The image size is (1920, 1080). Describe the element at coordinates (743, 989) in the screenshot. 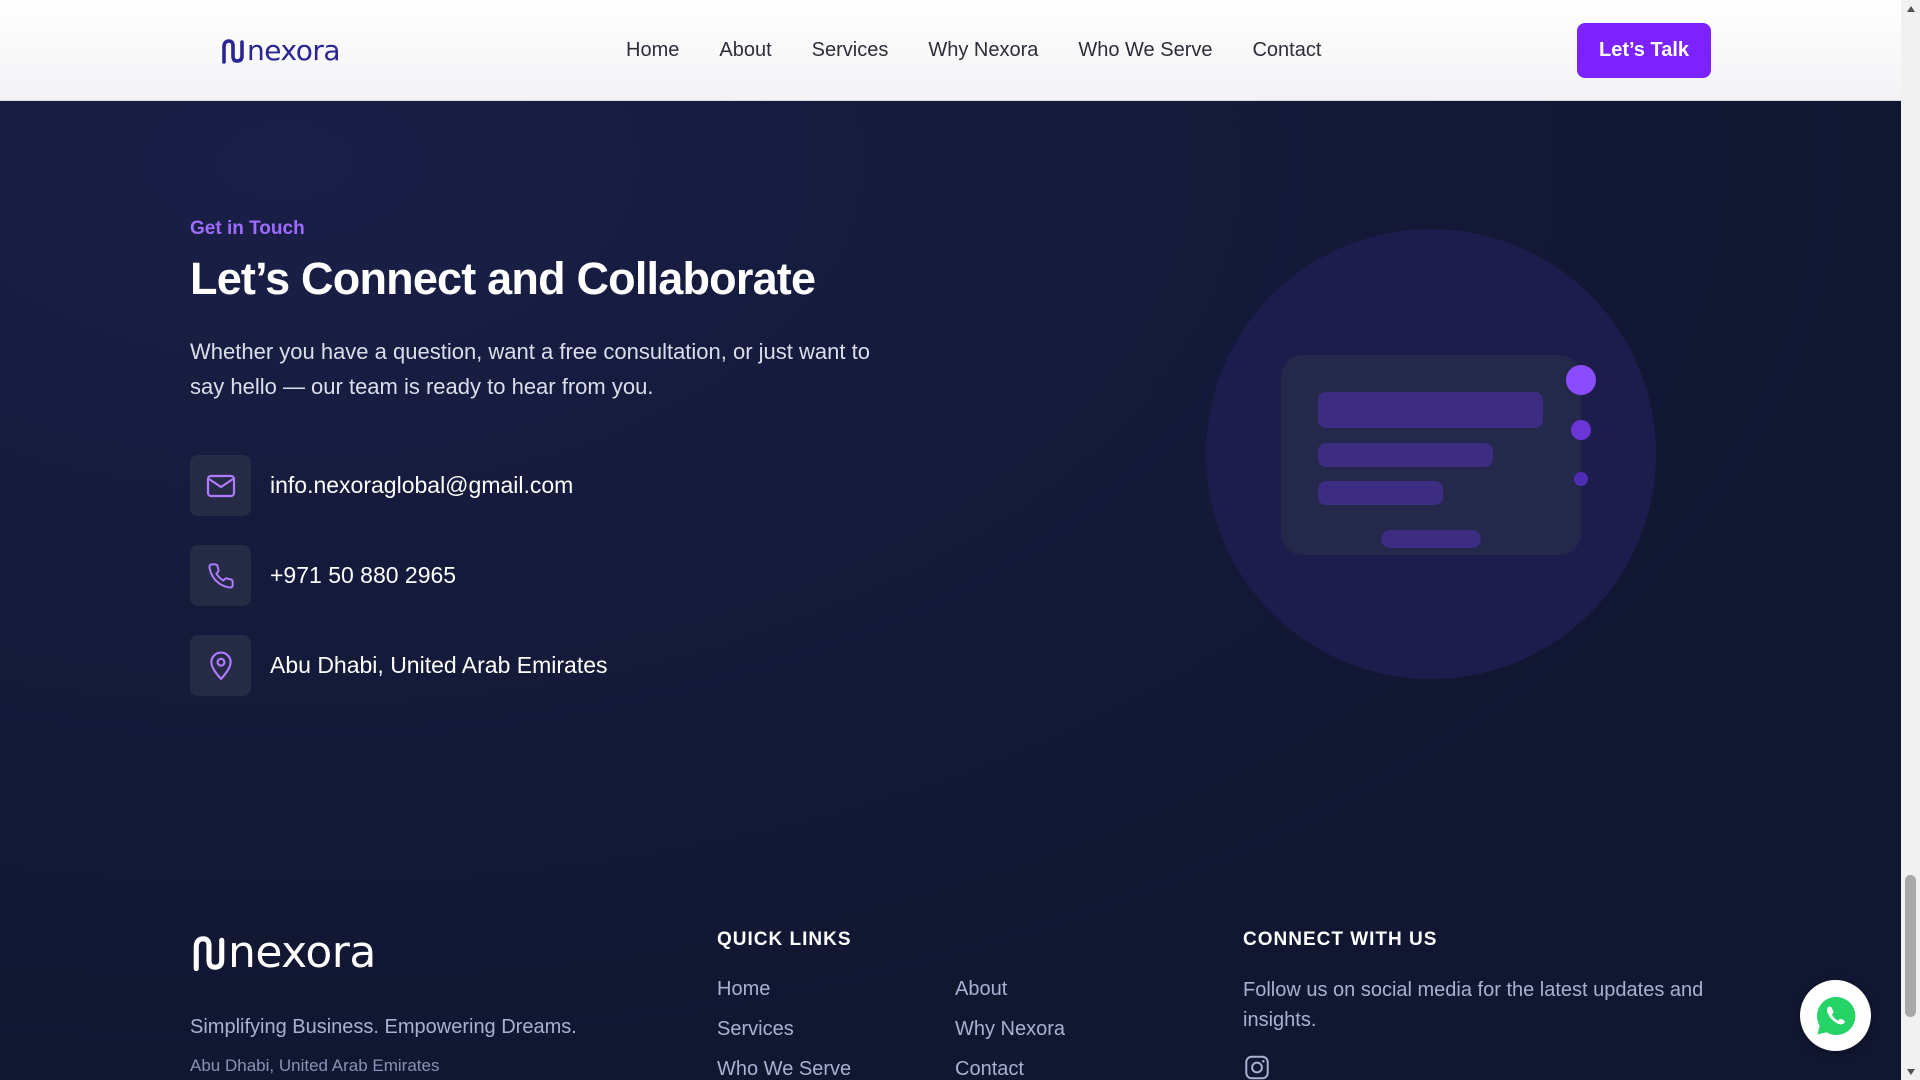

I see `footer-link-home: Home` at that location.